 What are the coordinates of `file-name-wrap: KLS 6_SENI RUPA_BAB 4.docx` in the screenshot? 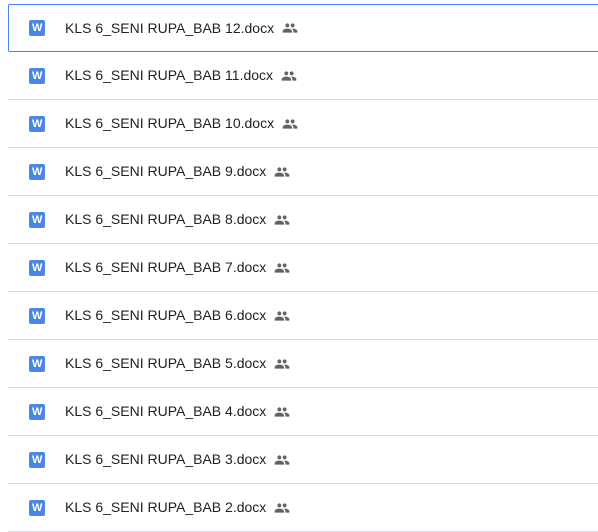 It's located at (177, 411).